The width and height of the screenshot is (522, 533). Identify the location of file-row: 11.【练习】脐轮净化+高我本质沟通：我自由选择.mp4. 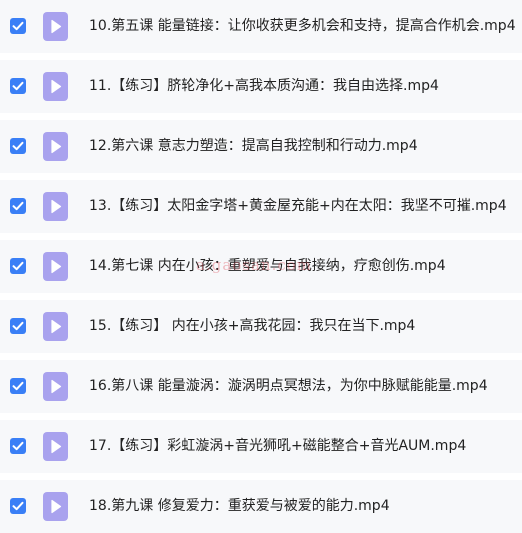
(261, 86).